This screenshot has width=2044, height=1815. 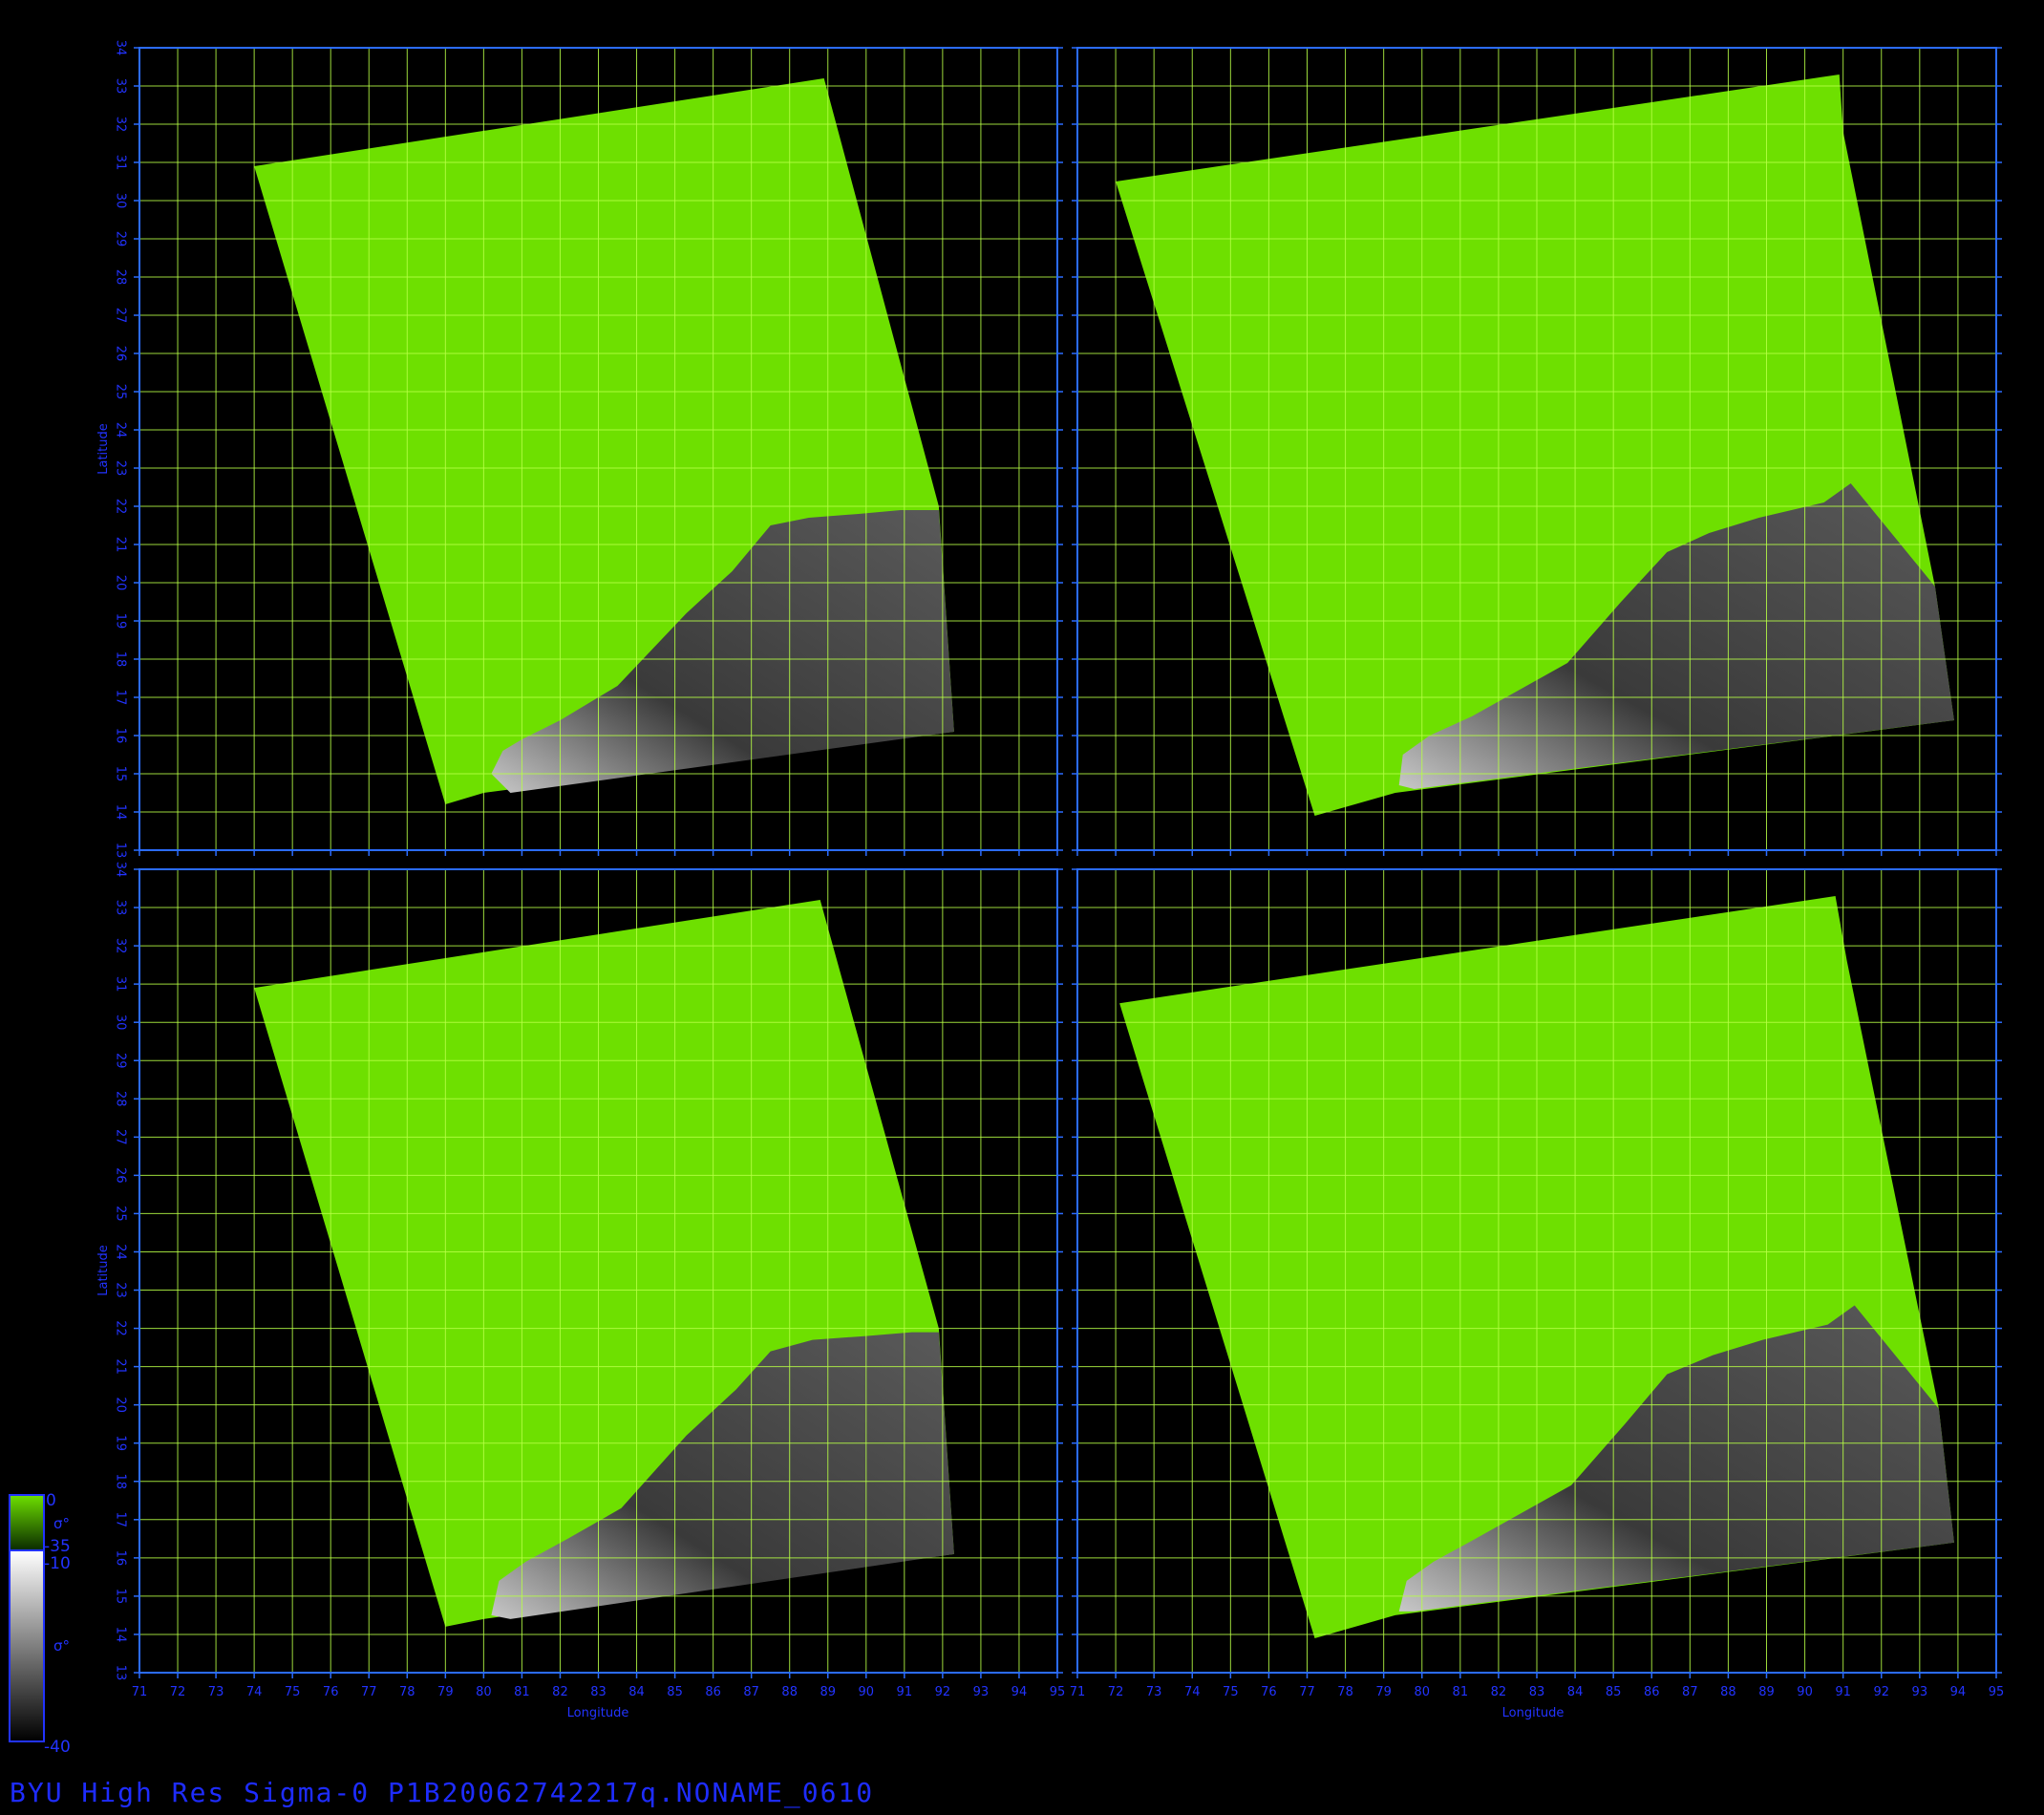 What do you see at coordinates (1269, 1692) in the screenshot?
I see `x-tick-label: 76` at bounding box center [1269, 1692].